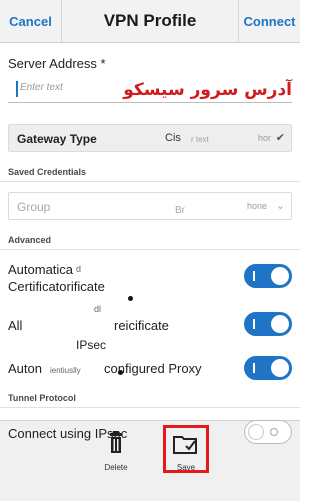  Describe the element at coordinates (180, 210) in the screenshot. I see `group-text-fragment: Br` at that location.